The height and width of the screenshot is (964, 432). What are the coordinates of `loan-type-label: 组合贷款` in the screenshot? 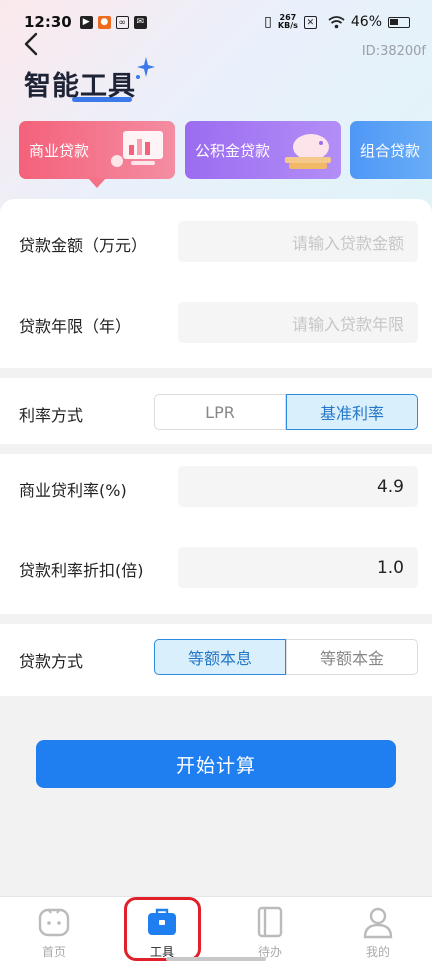 It's located at (390, 150).